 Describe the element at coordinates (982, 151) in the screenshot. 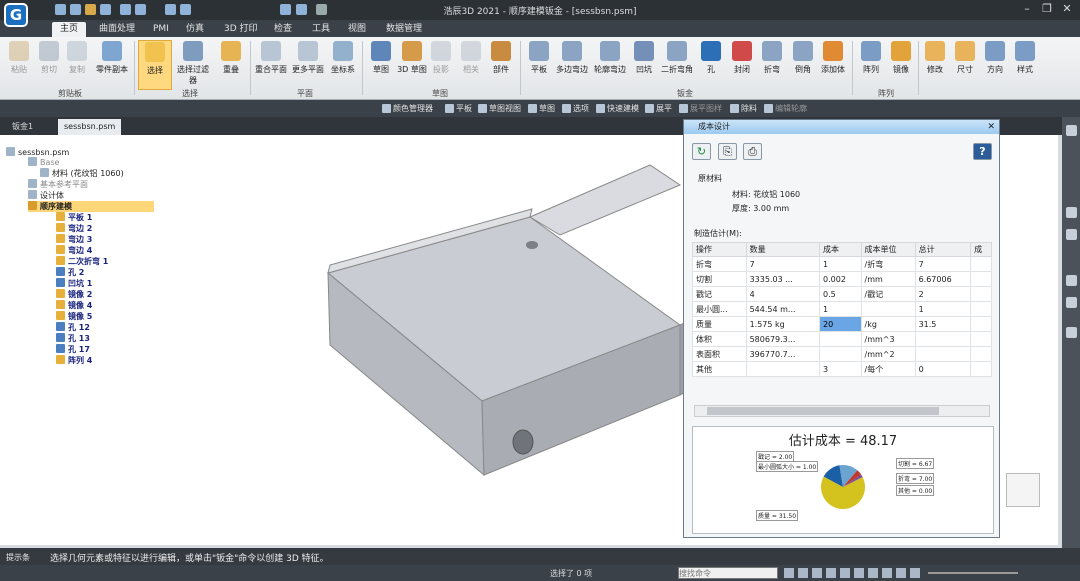

I see `help-button: ?` at that location.